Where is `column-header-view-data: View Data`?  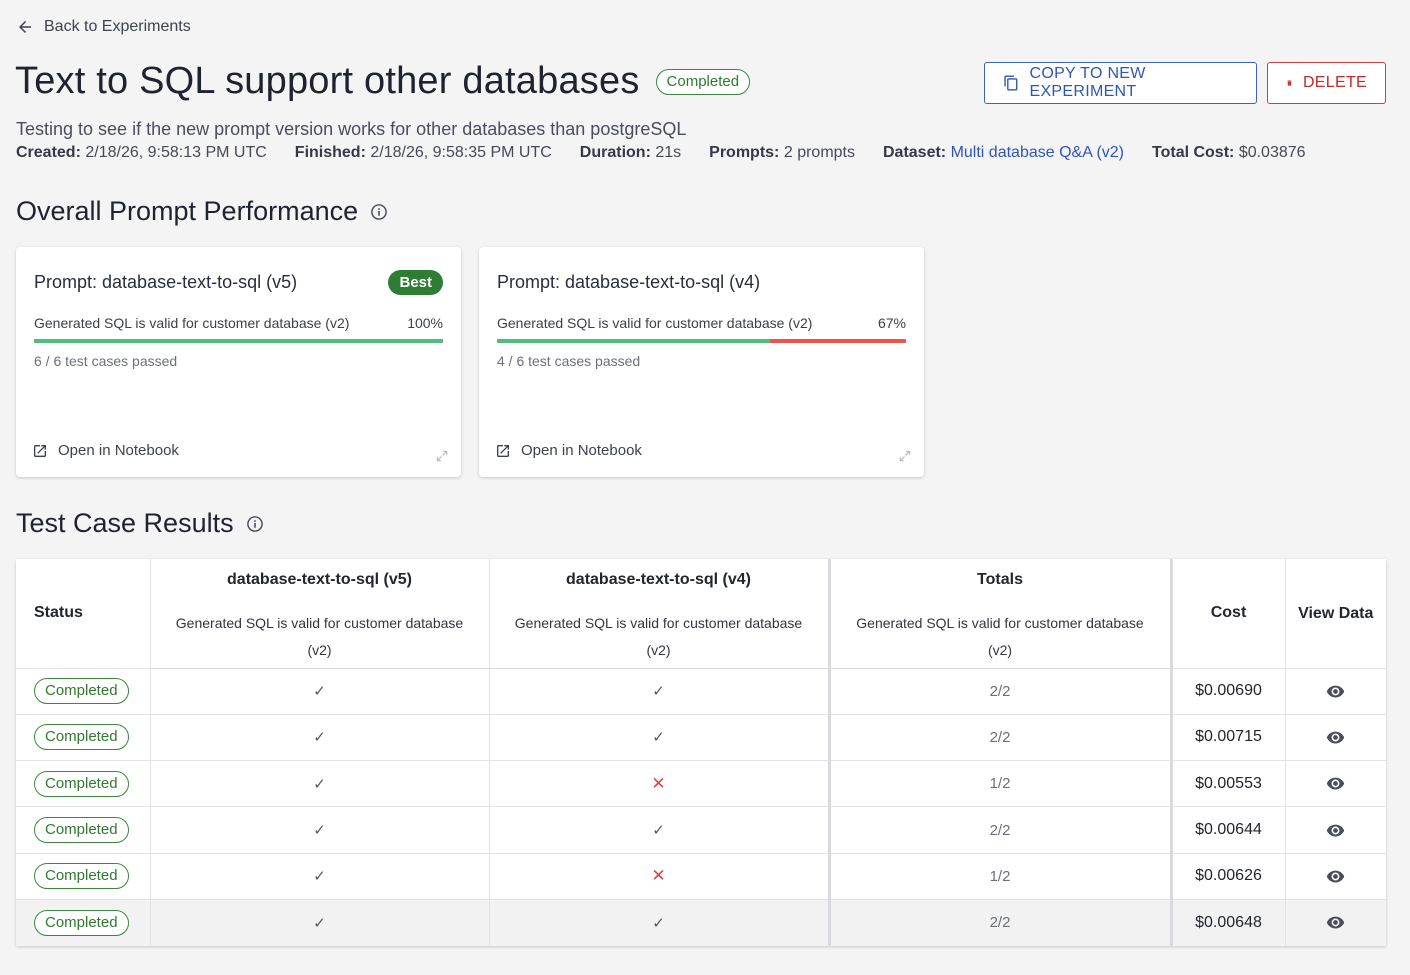
column-header-view-data: View Data is located at coordinates (1335, 613).